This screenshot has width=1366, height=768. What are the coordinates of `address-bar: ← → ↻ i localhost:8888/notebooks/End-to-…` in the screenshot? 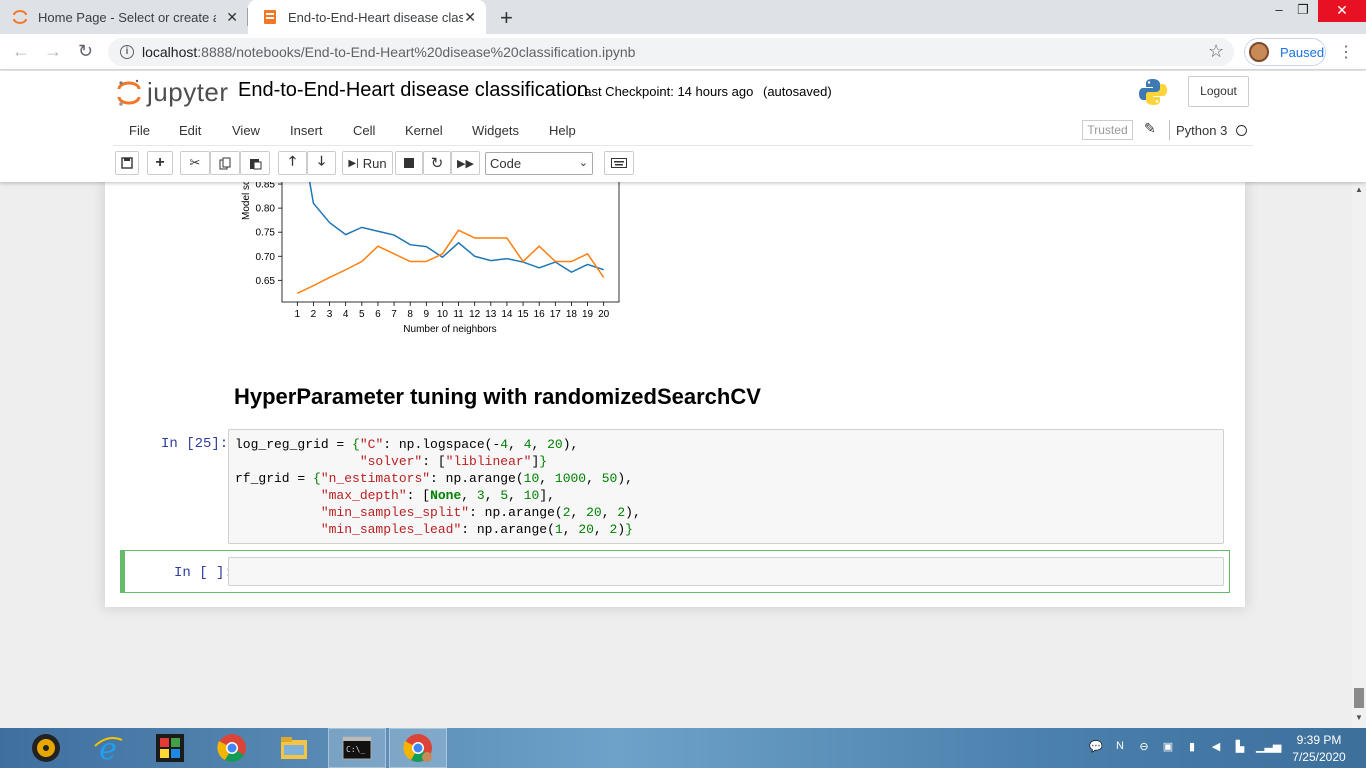 It's located at (683, 52).